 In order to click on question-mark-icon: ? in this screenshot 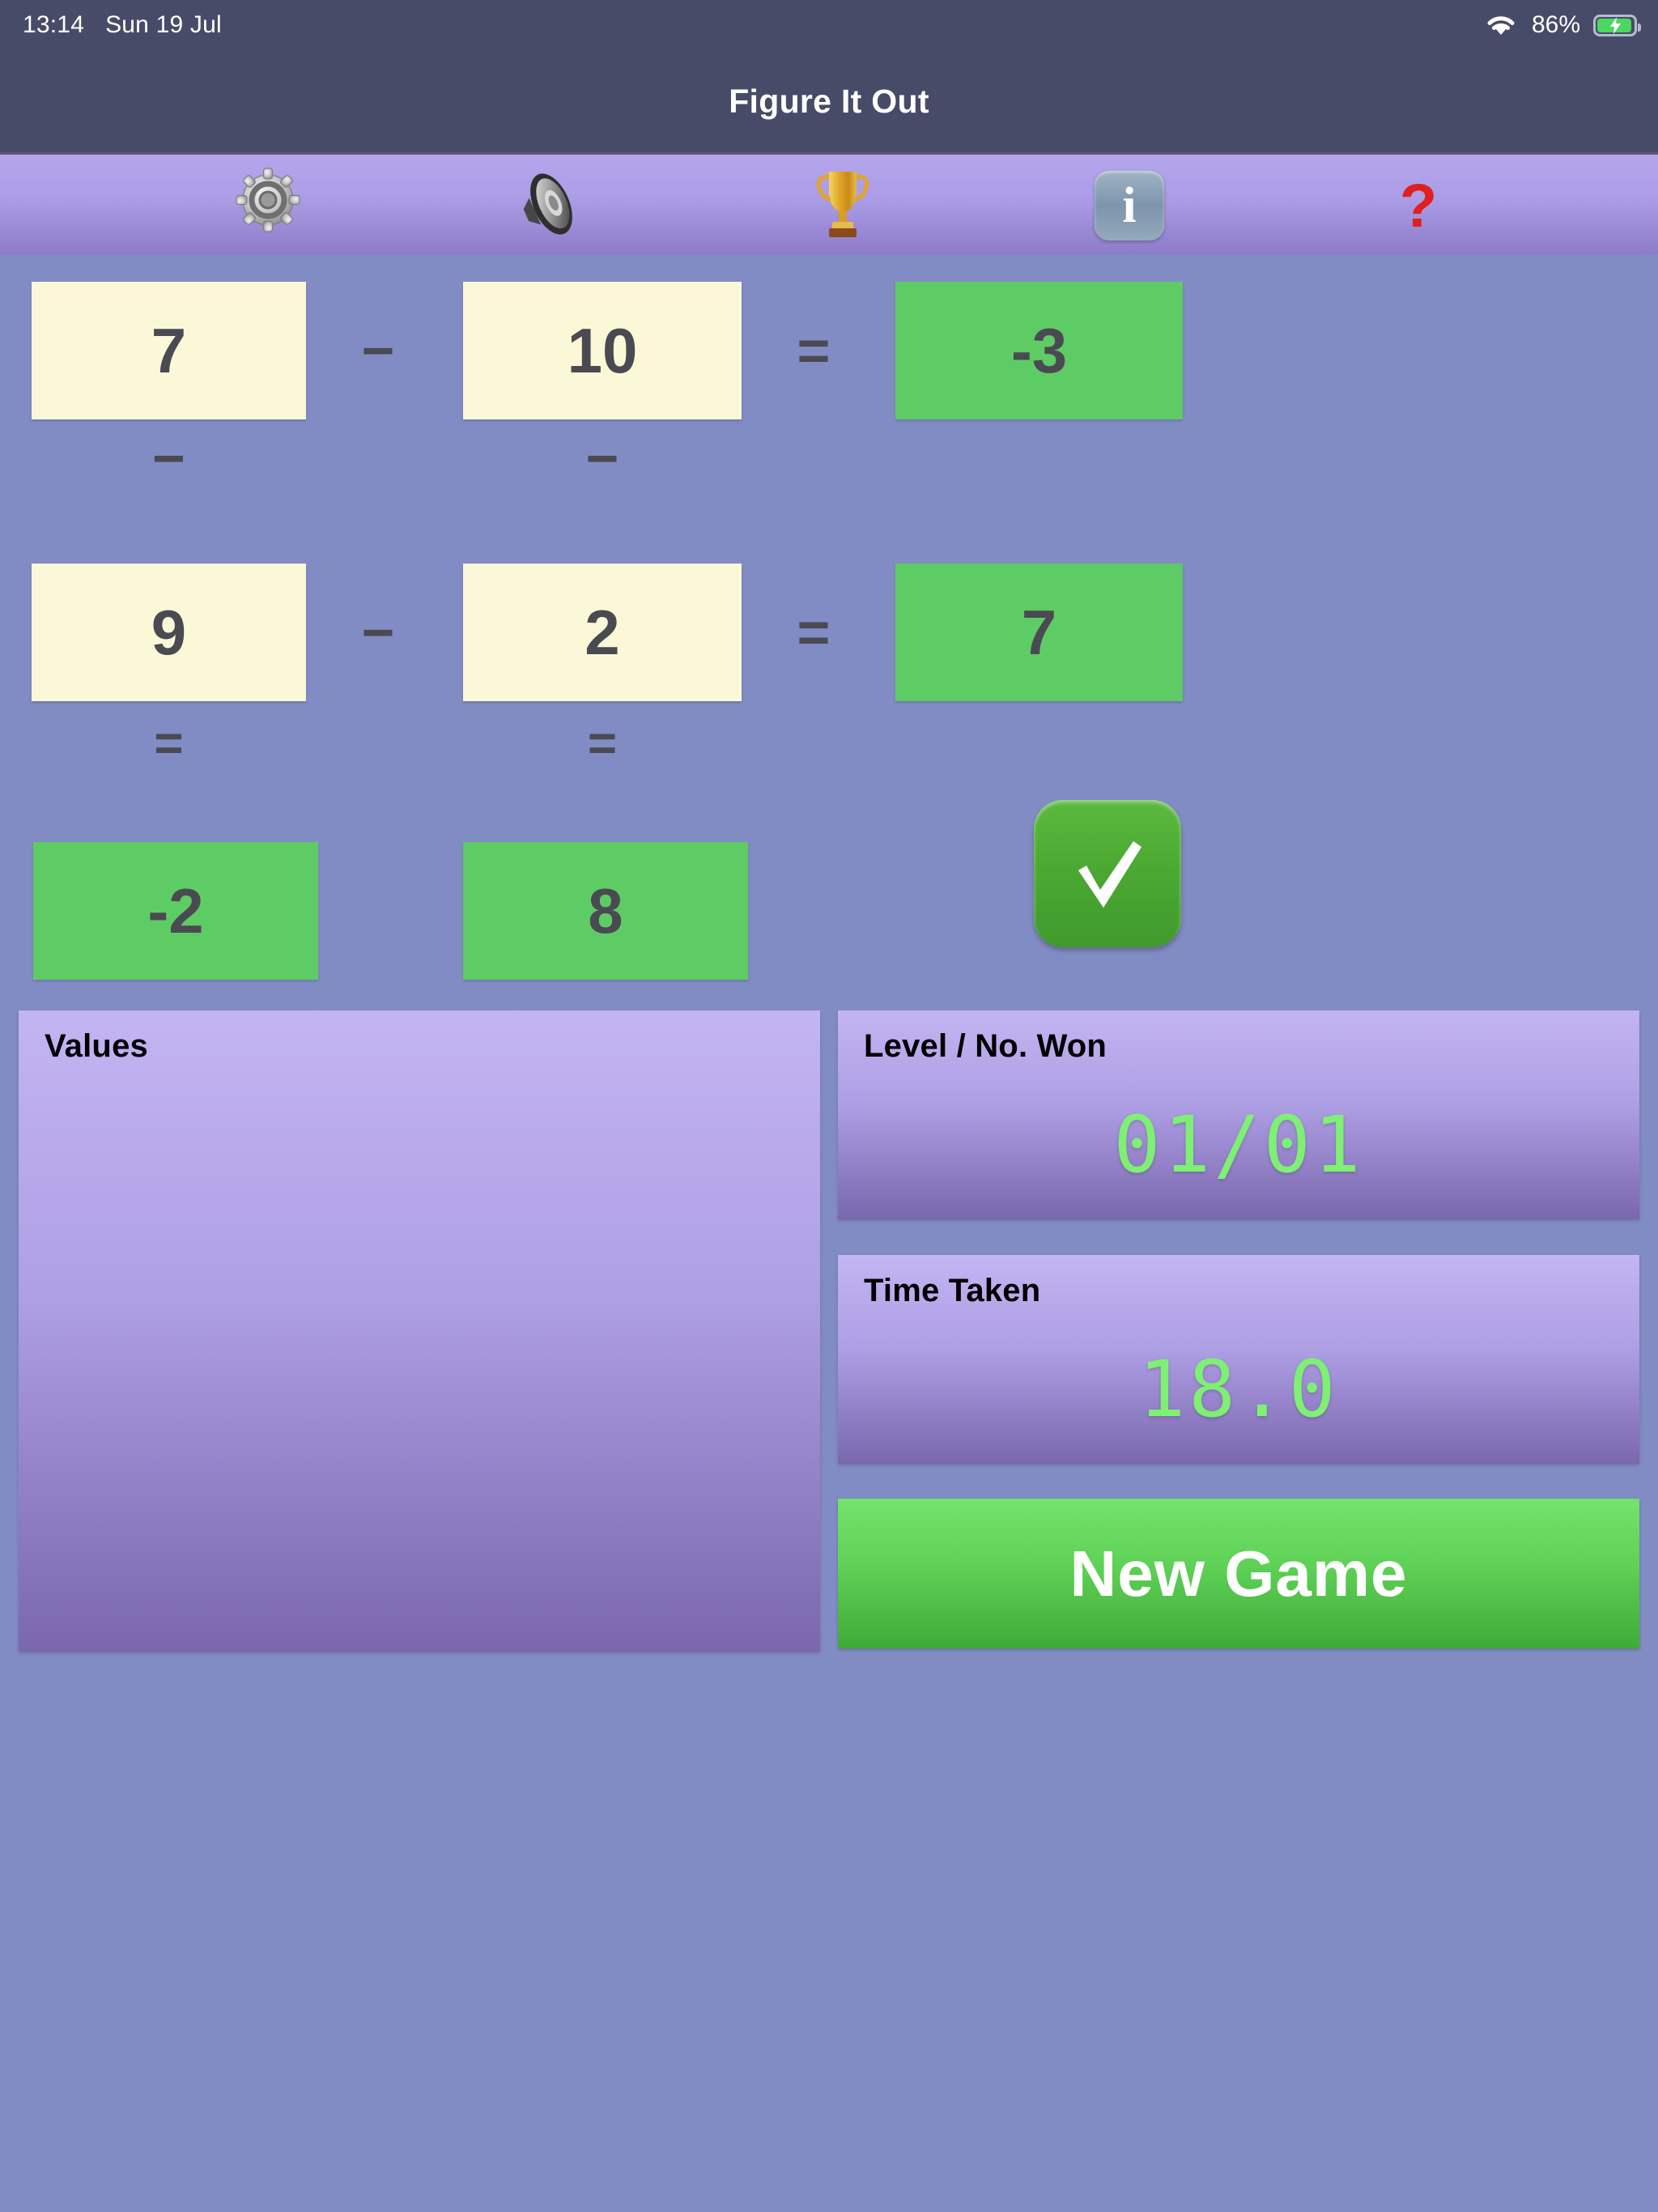, I will do `click(1418, 206)`.